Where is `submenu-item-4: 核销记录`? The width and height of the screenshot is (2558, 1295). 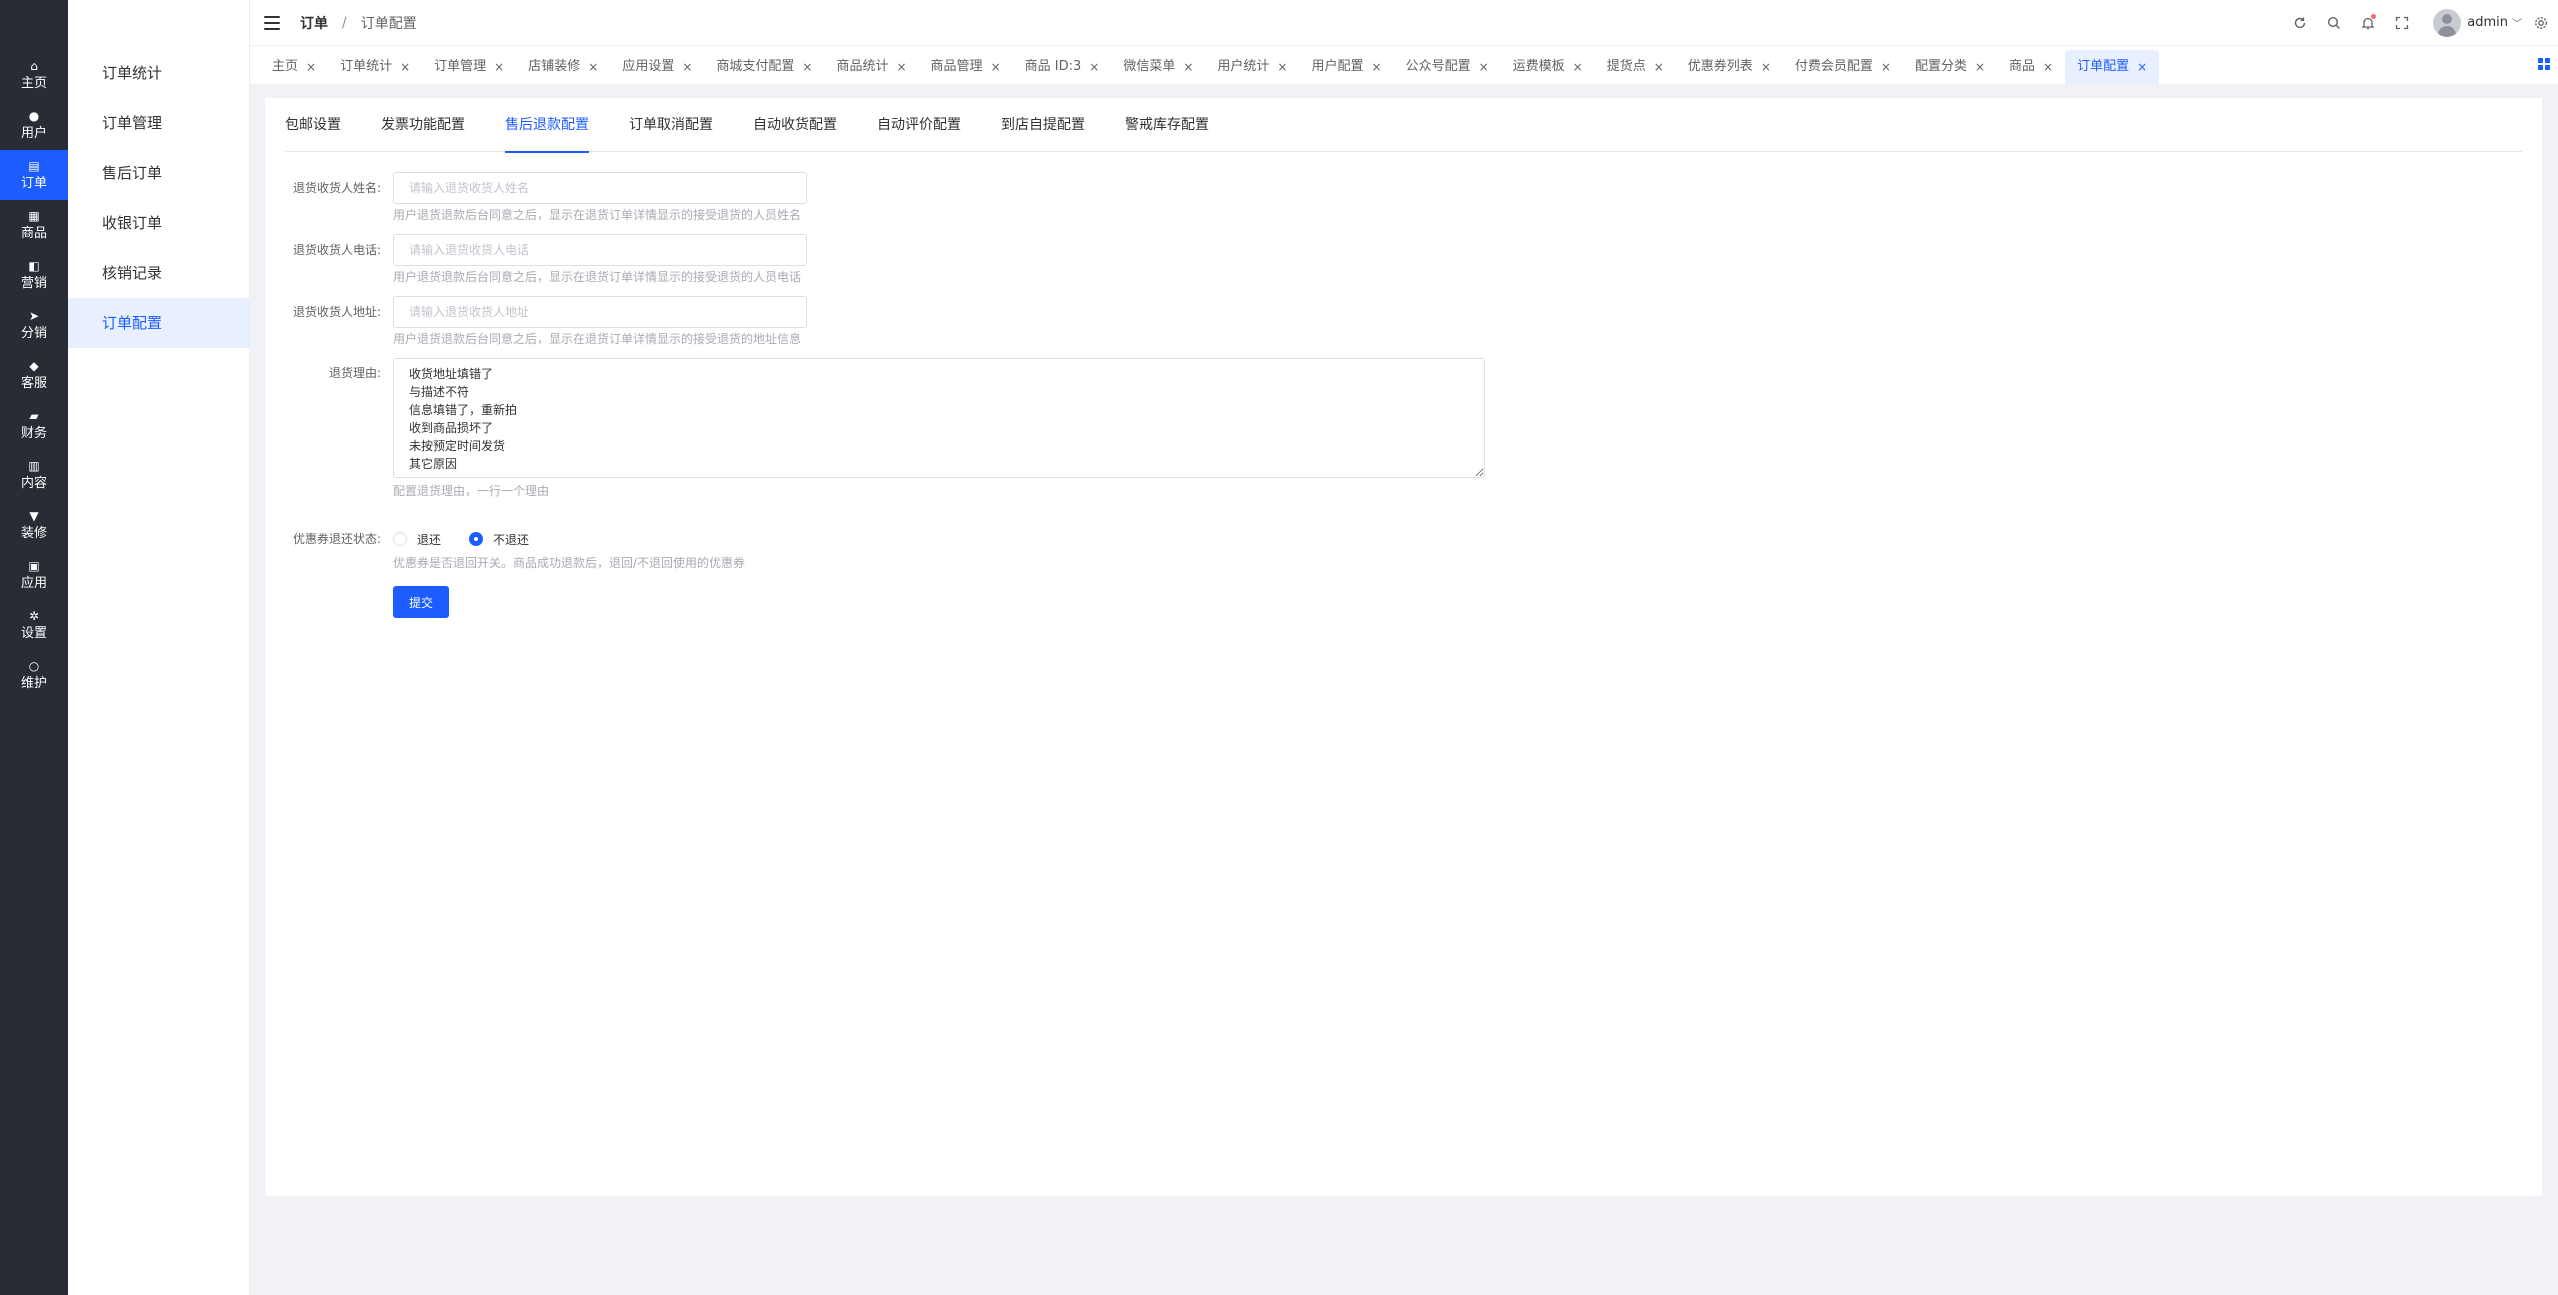 submenu-item-4: 核销记录 is located at coordinates (158, 273).